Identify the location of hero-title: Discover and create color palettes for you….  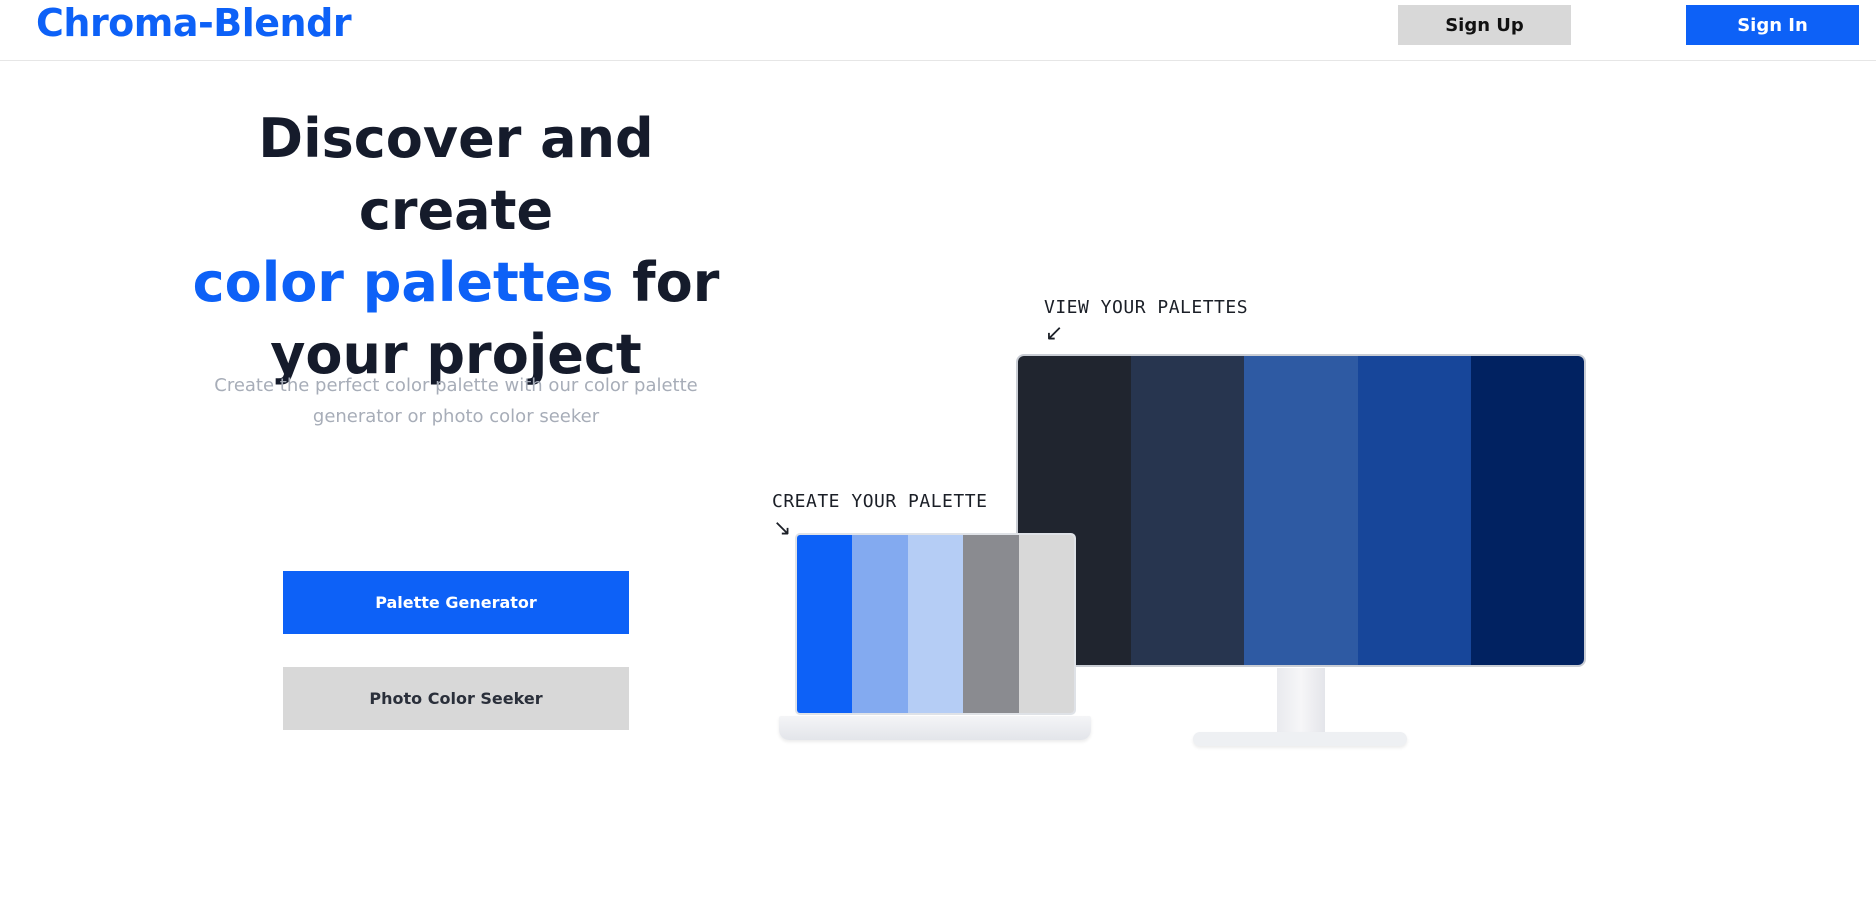
(456, 247).